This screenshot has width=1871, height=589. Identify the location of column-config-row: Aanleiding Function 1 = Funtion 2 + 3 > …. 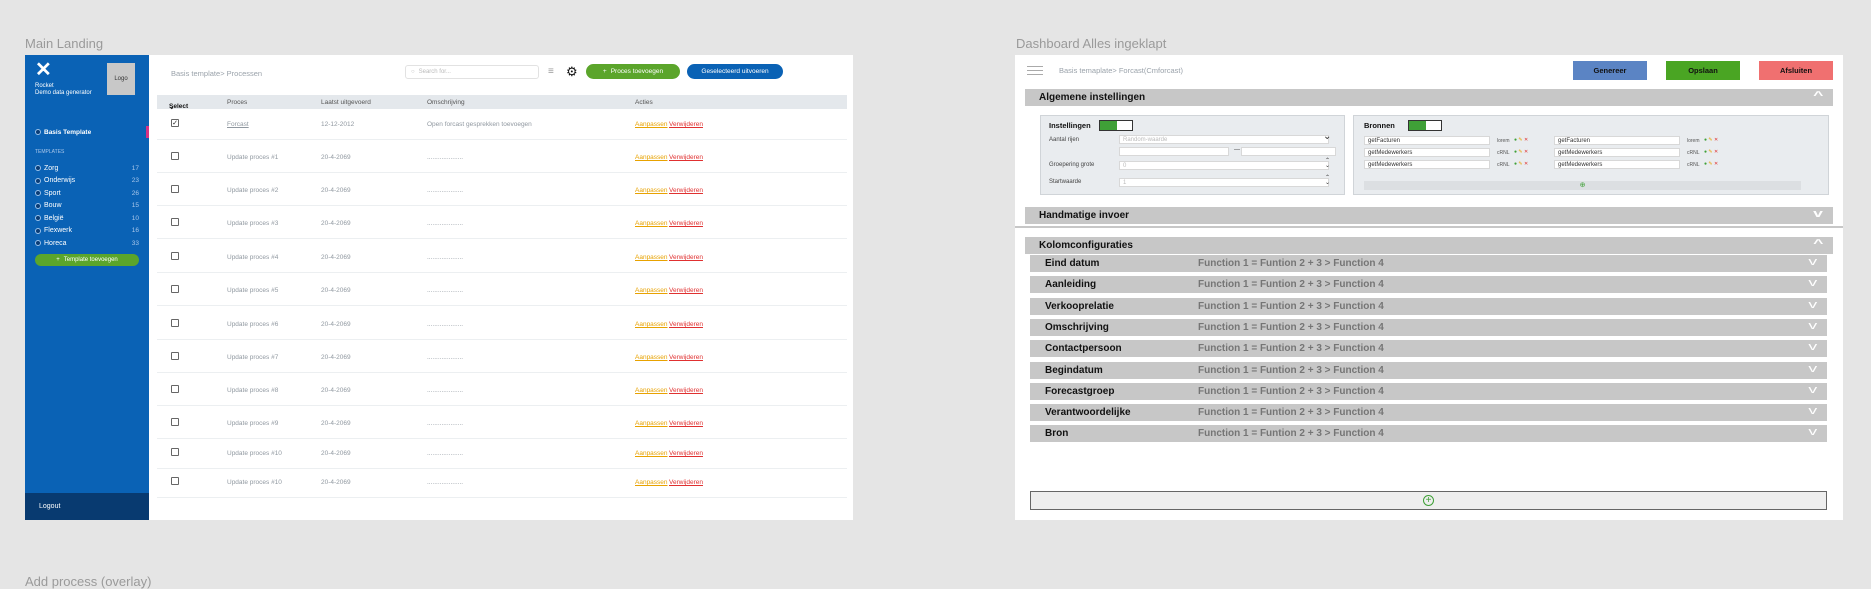
(1428, 285).